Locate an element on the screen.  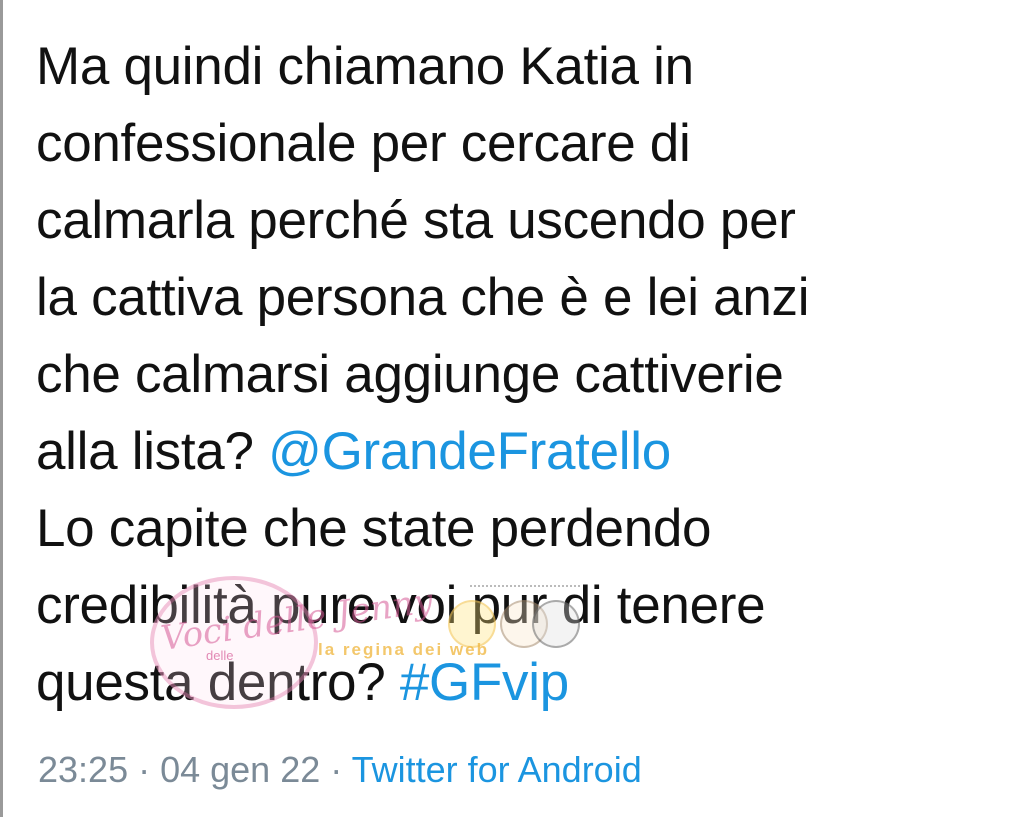
watermark-face-icon is located at coordinates (556, 624).